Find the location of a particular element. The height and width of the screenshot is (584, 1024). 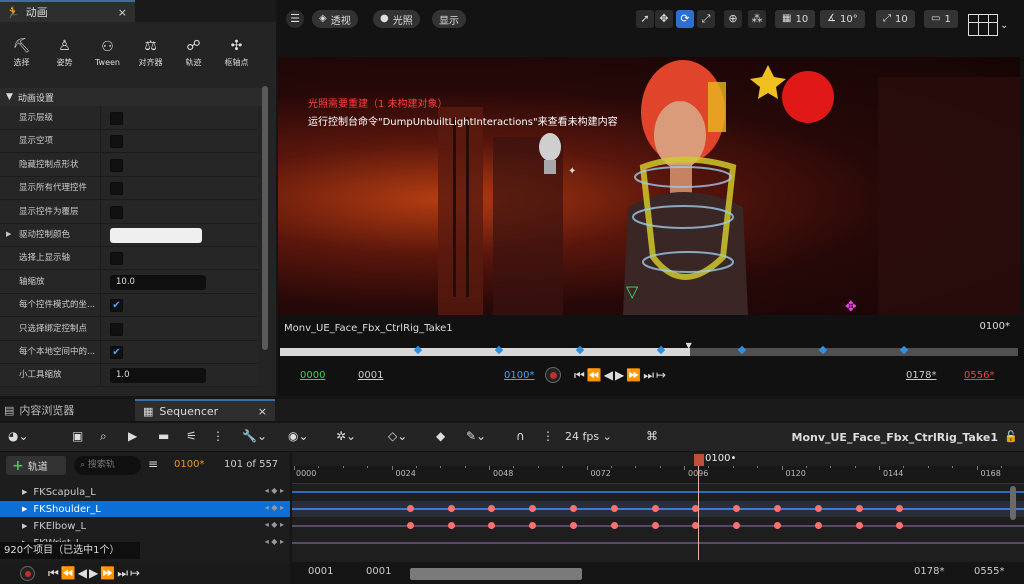

lit-button: ● 光照 is located at coordinates (396, 19).